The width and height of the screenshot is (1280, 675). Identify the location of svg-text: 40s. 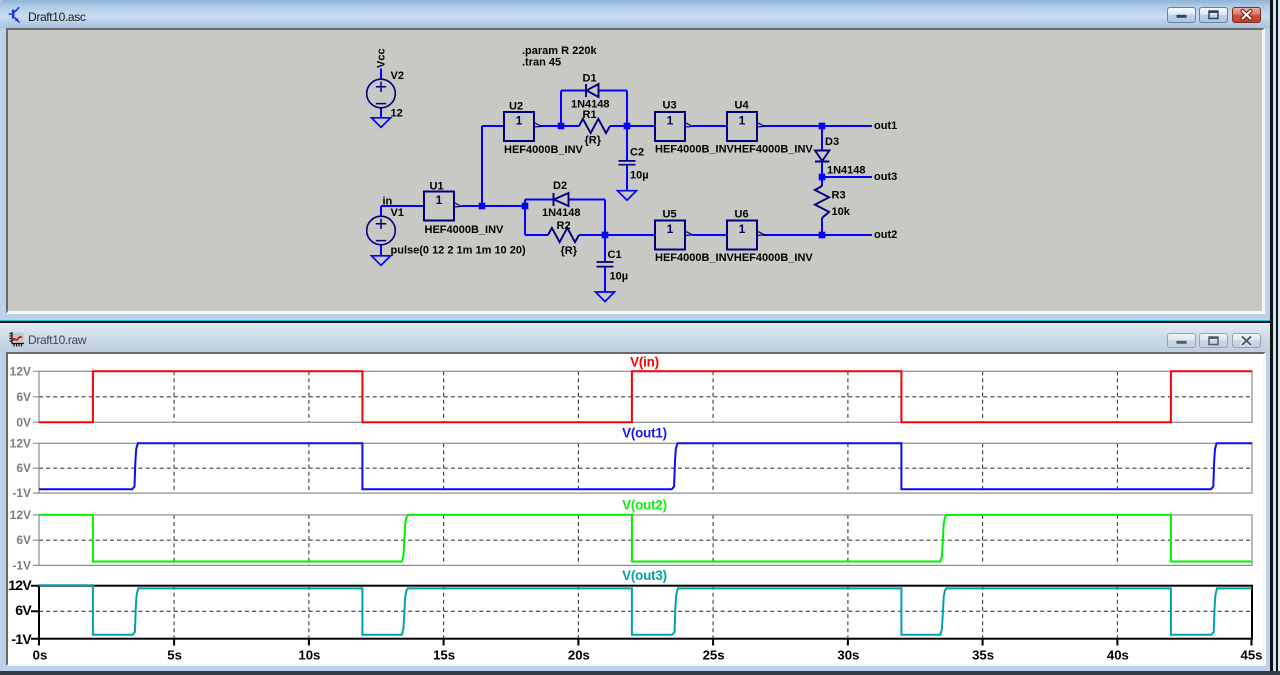
(1118, 655).